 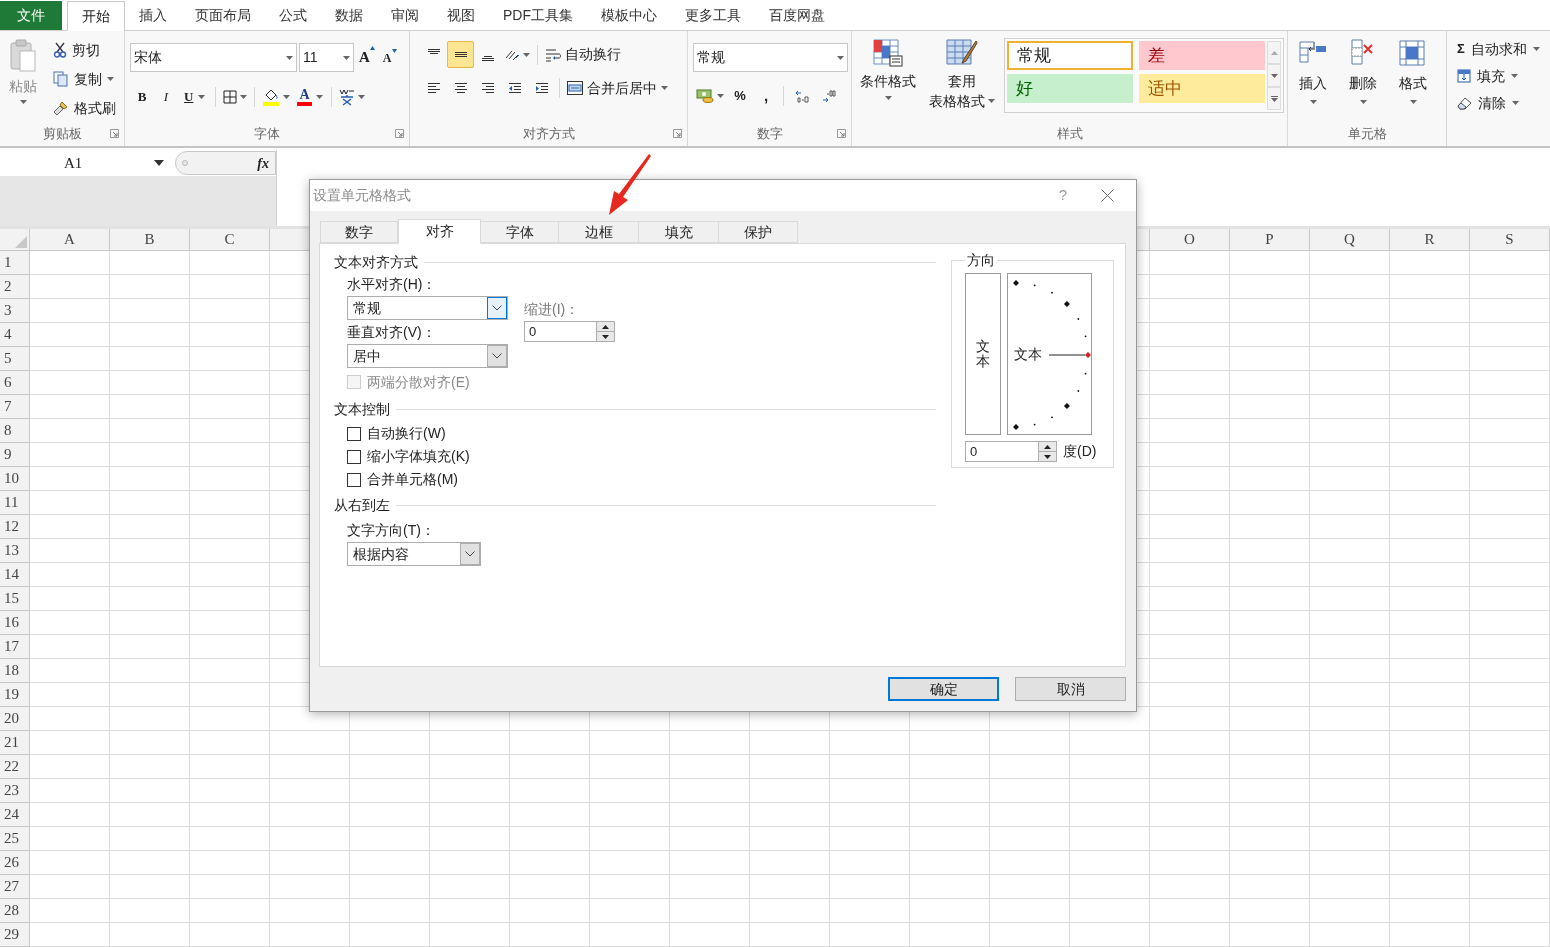 I want to click on checkbox-label: 两端分散对齐(E), so click(x=418, y=382).